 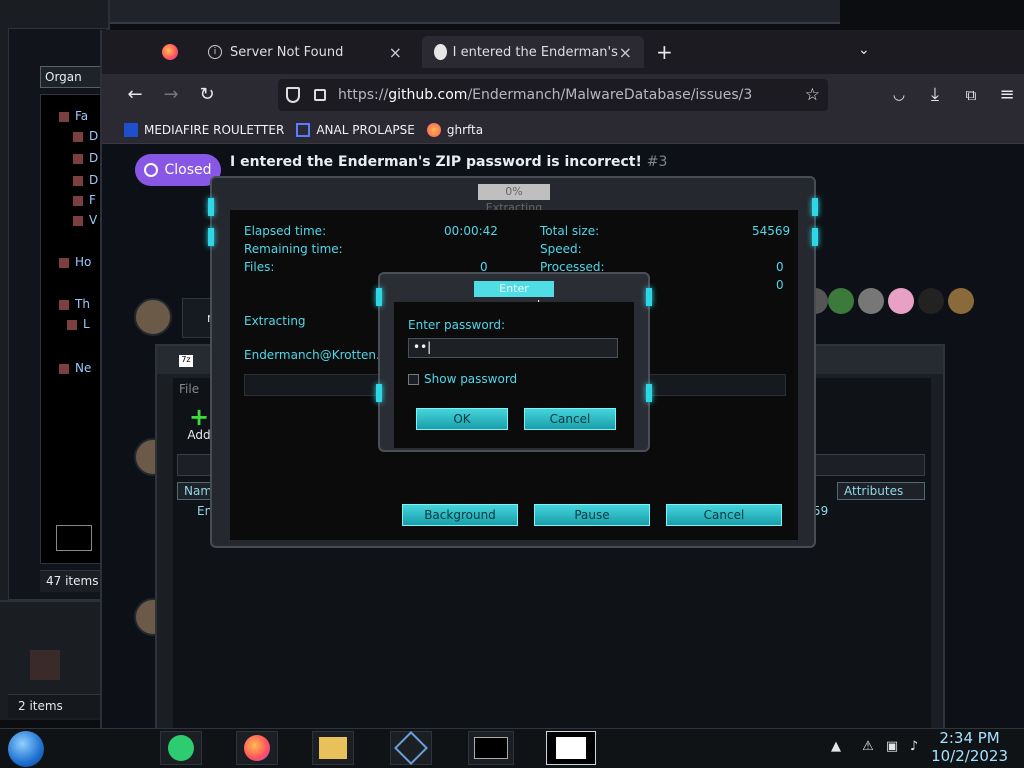 I want to click on tray-warning-icon: ⚠, so click(x=868, y=747).